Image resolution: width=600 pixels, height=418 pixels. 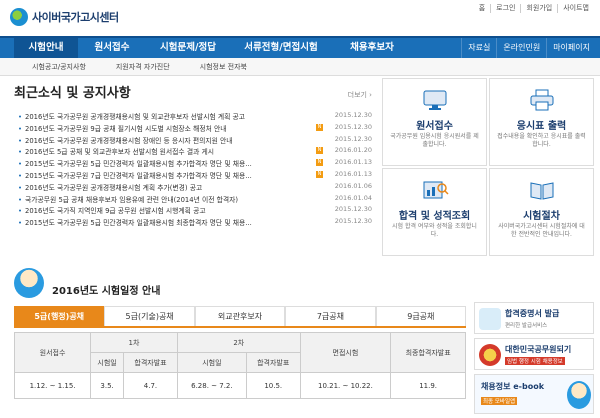 I want to click on table-cell: 1.12. ~ 1.15., so click(x=52, y=385).